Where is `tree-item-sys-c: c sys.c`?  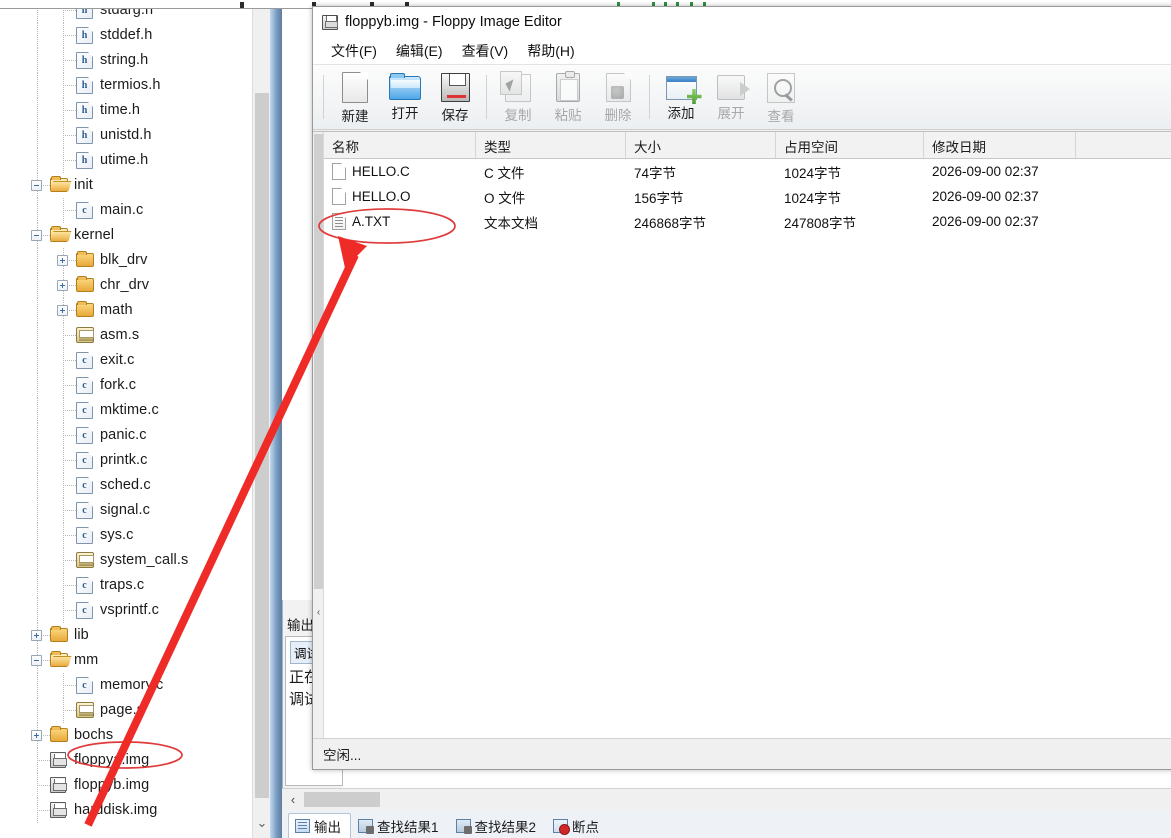 tree-item-sys-c: c sys.c is located at coordinates (126, 535).